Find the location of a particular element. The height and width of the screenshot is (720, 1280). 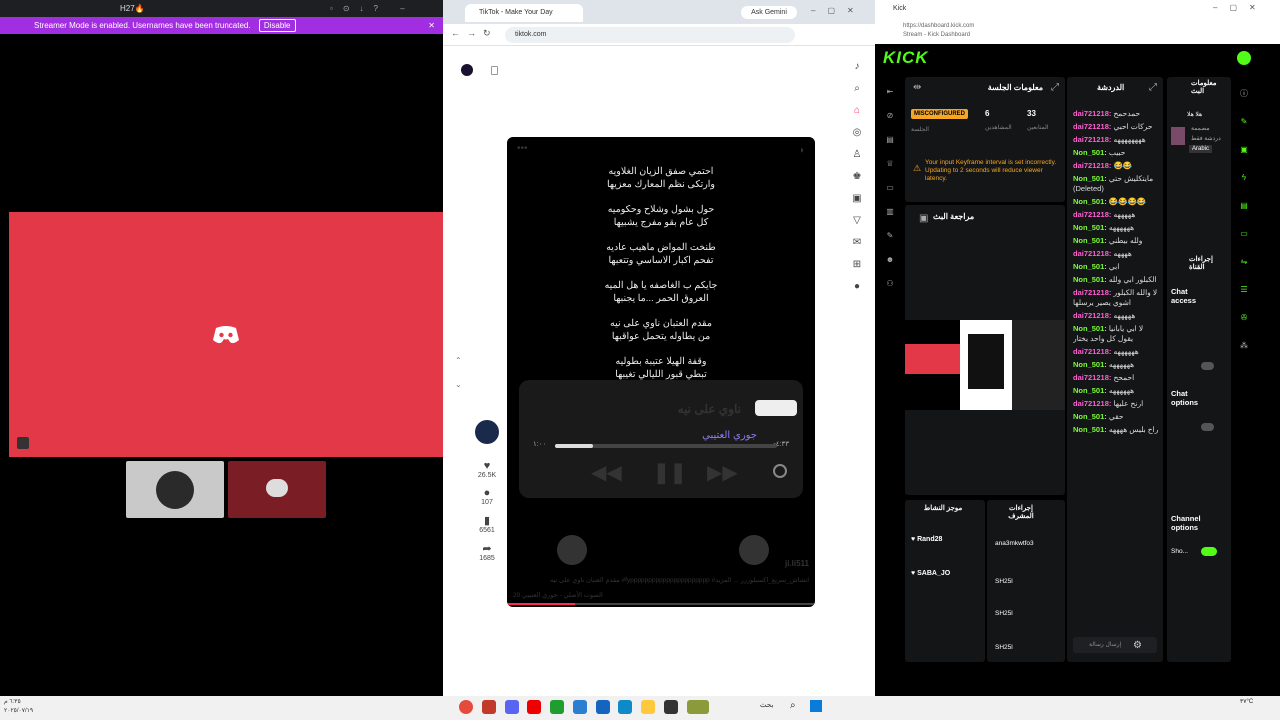

comment-icon: ● is located at coordinates (487, 493).